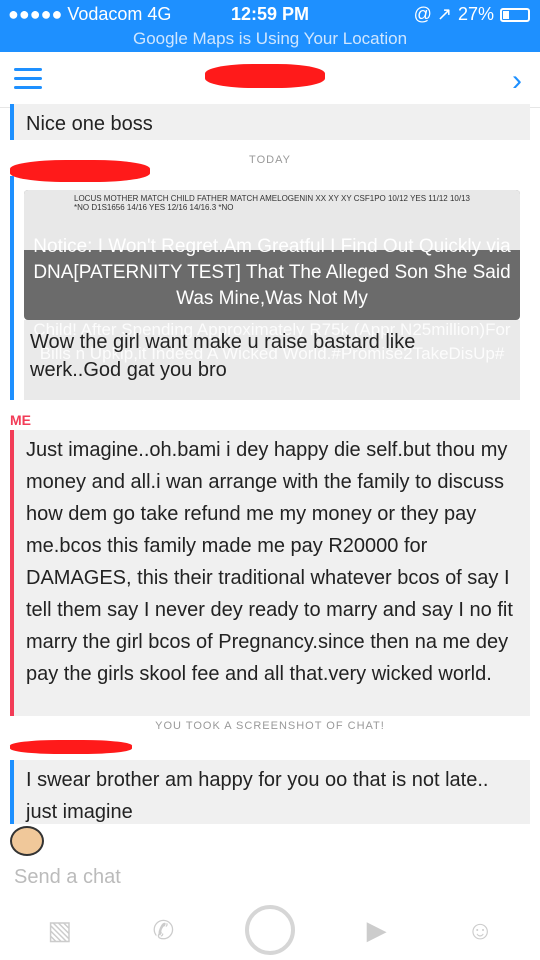 The width and height of the screenshot is (540, 960). Describe the element at coordinates (67, 877) in the screenshot. I see `chat-input: Send a chat` at that location.